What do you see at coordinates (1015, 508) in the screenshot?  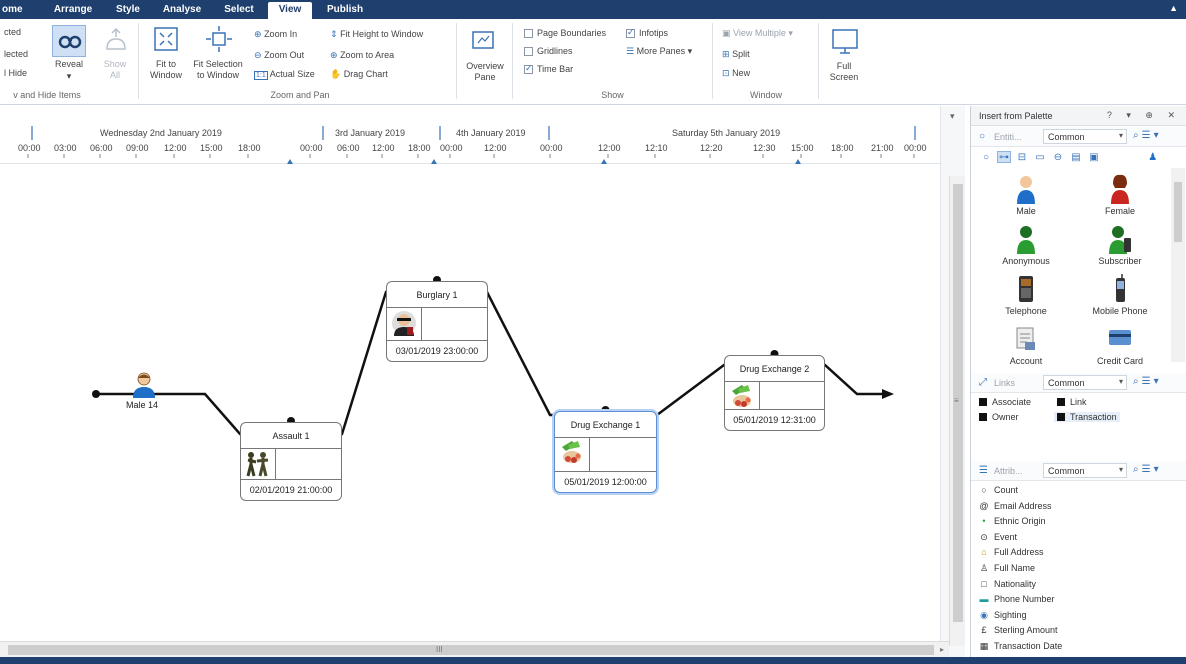 I see `attribute-item: @ Email Address` at bounding box center [1015, 508].